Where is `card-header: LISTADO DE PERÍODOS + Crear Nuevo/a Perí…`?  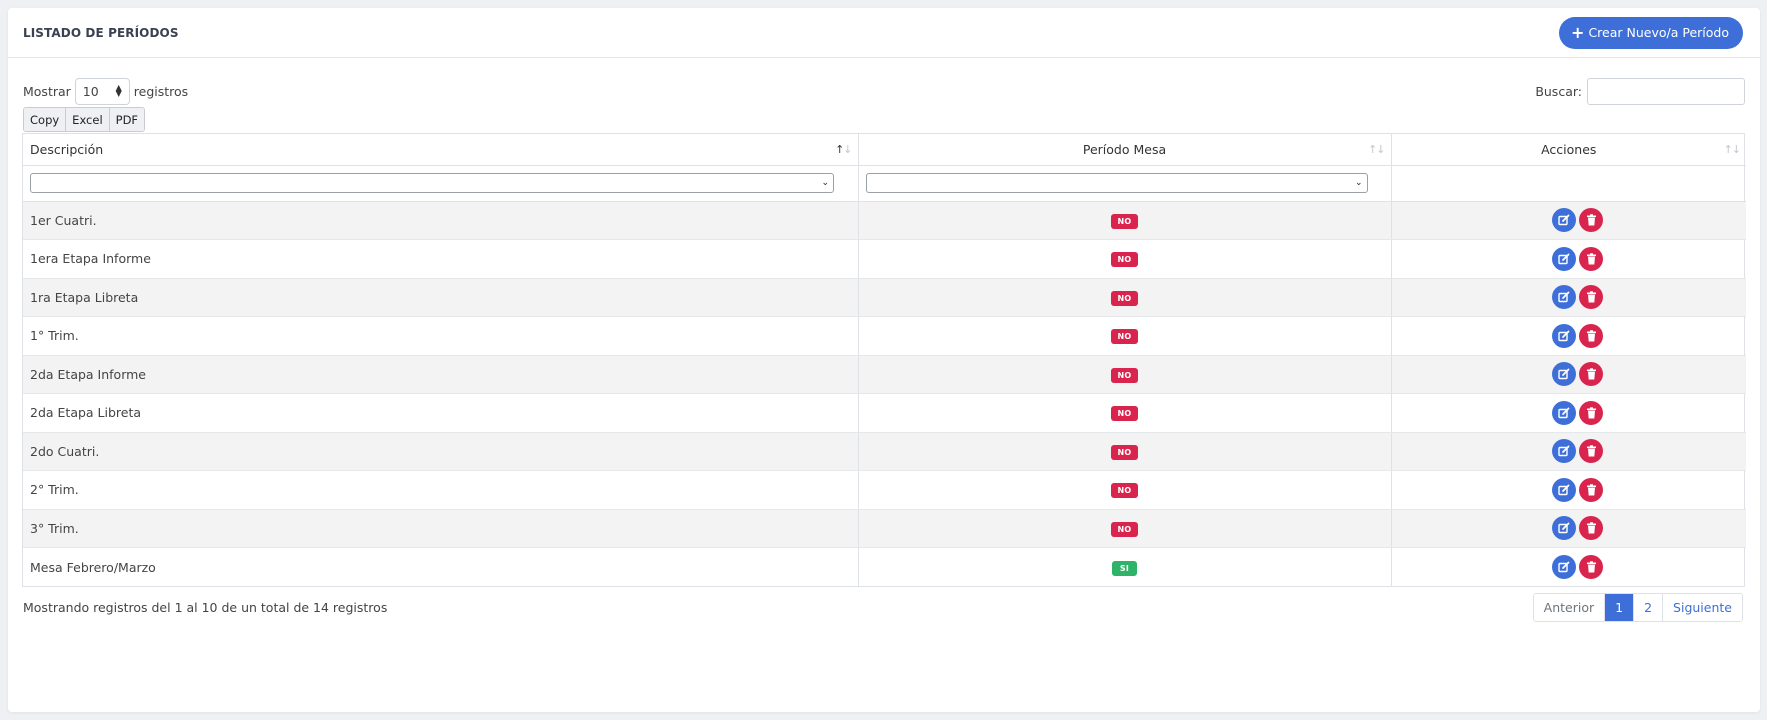 card-header: LISTADO DE PERÍODOS + Crear Nuevo/a Perí… is located at coordinates (884, 33).